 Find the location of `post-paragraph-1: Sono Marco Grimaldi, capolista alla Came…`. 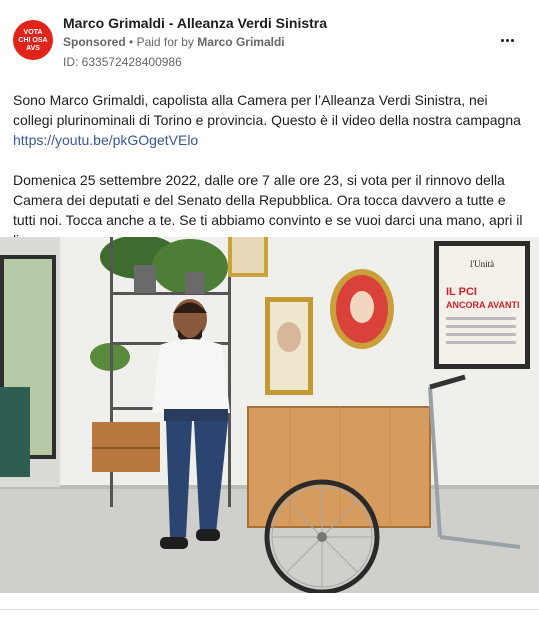

post-paragraph-1: Sono Marco Grimaldi, capolista alla Came… is located at coordinates (267, 110).